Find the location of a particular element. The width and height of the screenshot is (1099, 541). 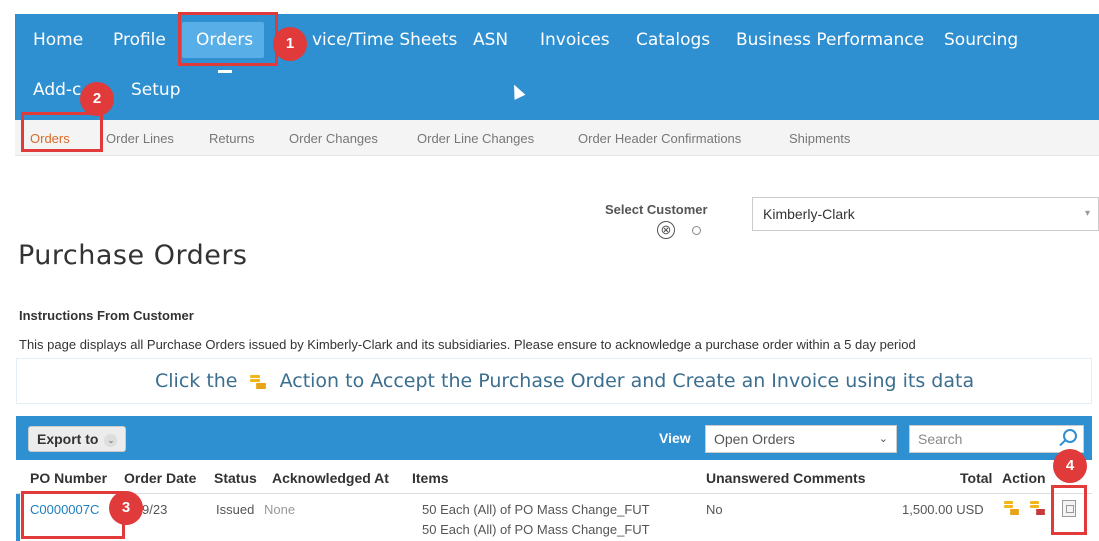

col-status: Status is located at coordinates (235, 478).